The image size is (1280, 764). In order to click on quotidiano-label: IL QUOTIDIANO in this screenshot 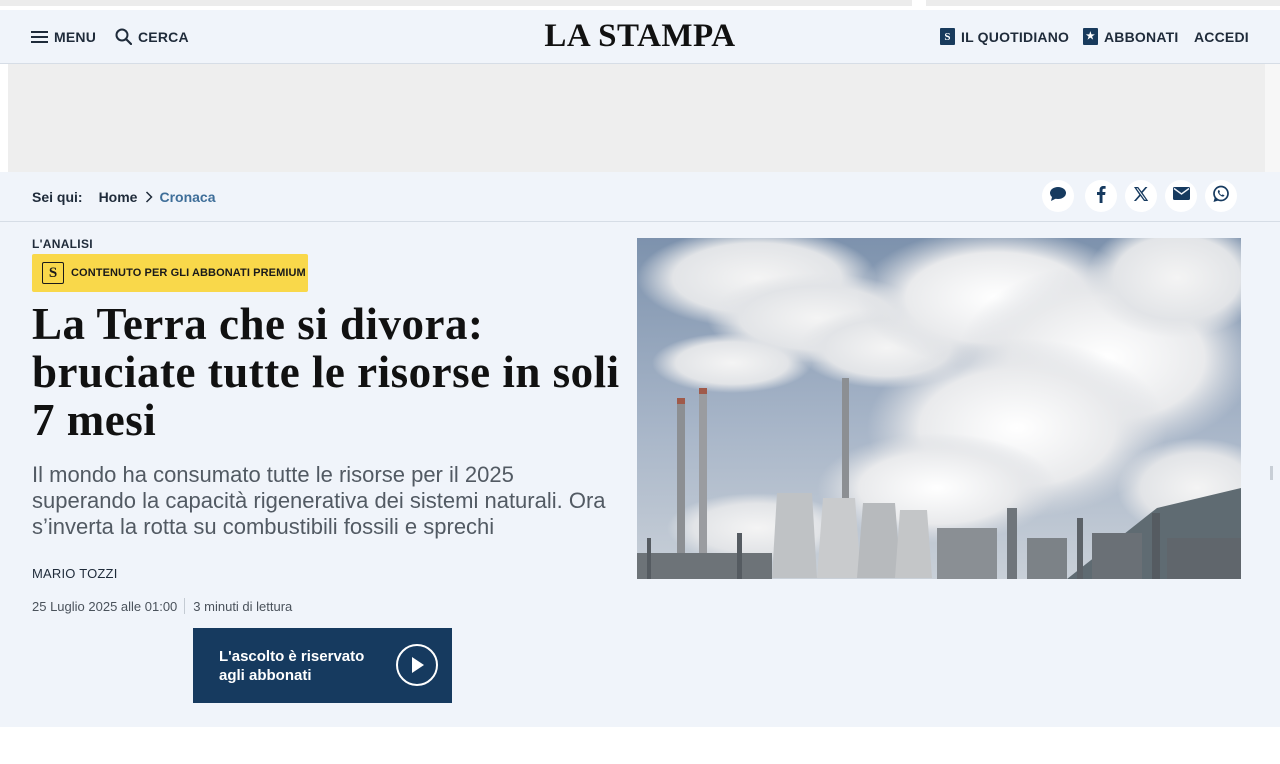, I will do `click(1015, 36)`.